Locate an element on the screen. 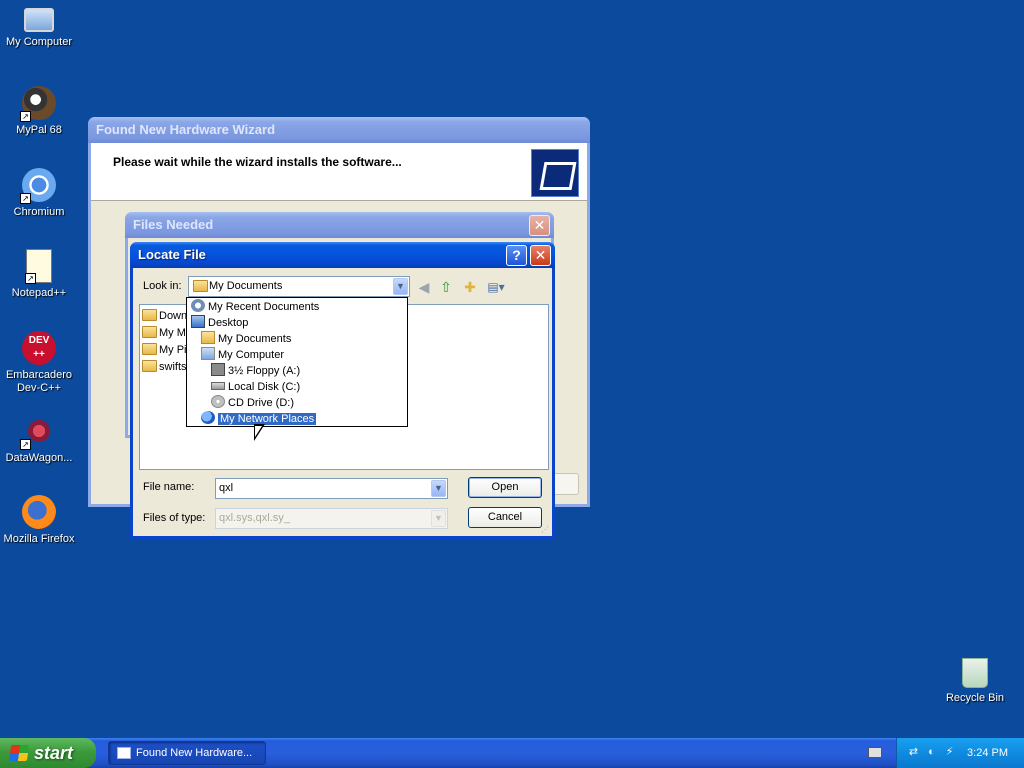 The width and height of the screenshot is (1024, 768). keyboard-icon is located at coordinates (875, 752).